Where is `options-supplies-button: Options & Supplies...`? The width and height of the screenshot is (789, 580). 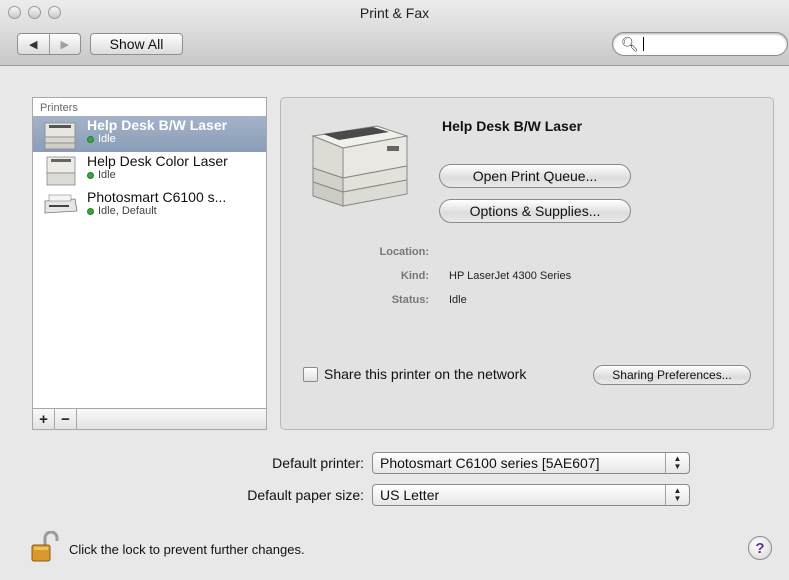 options-supplies-button: Options & Supplies... is located at coordinates (535, 211).